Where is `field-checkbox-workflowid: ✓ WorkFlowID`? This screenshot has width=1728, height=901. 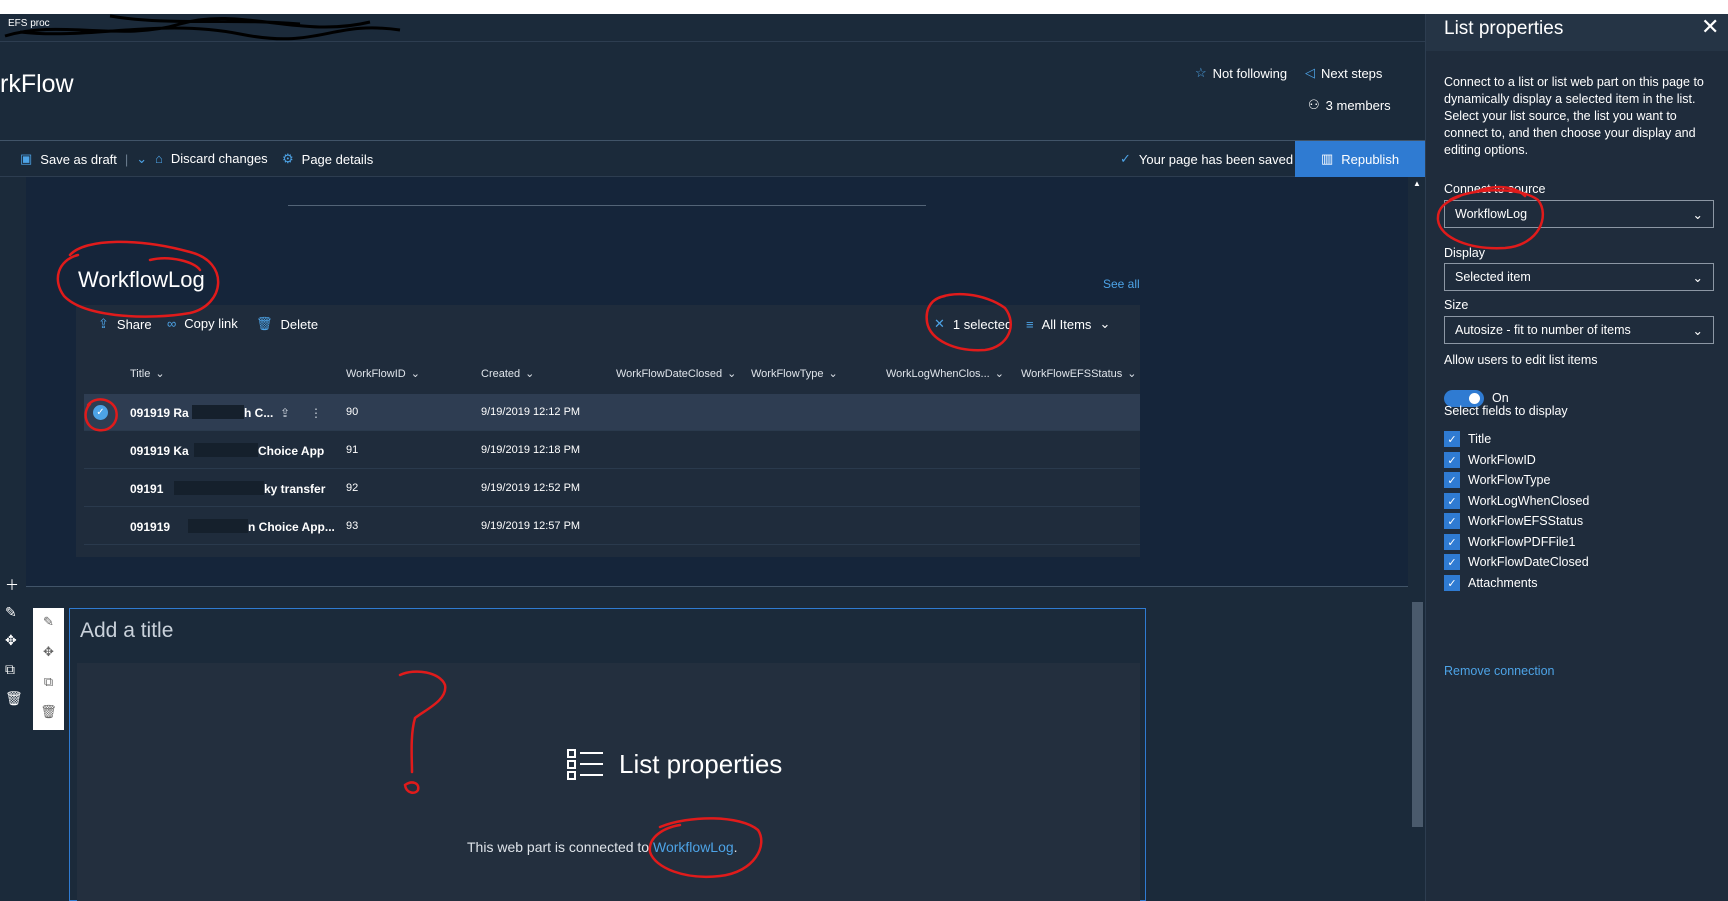
field-checkbox-workflowid: ✓ WorkFlowID is located at coordinates (1490, 460).